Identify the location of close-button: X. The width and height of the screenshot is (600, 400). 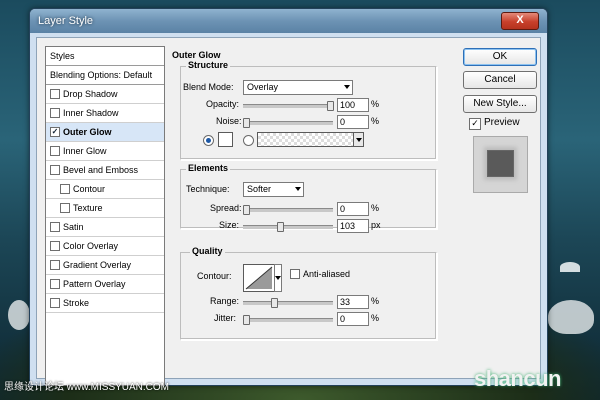
(520, 21).